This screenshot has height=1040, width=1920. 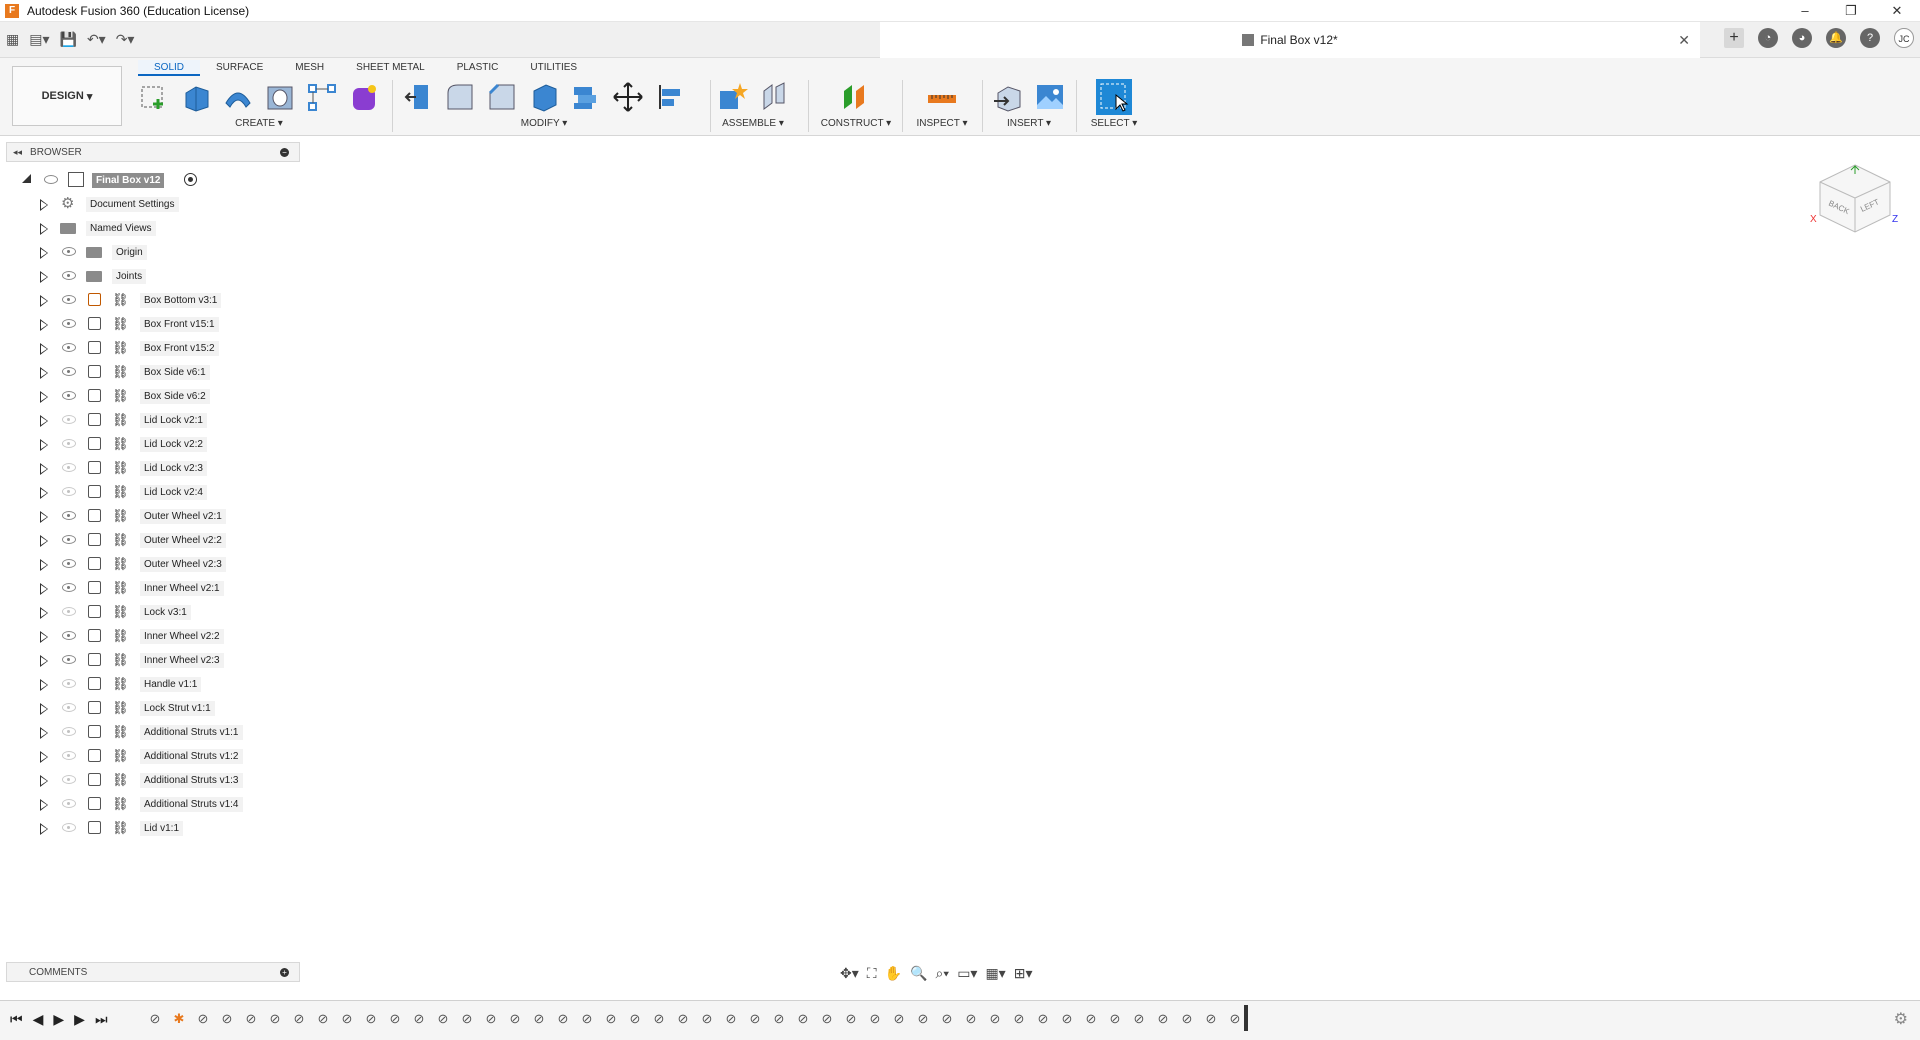 What do you see at coordinates (154, 97) in the screenshot?
I see `create-sketch-icon` at bounding box center [154, 97].